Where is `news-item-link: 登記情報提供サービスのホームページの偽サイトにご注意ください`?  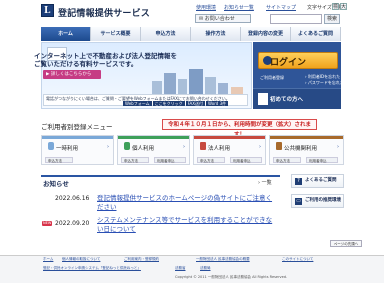 news-item-link: 登記情報提供サービスのホームページの偽サイトにご注意ください is located at coordinates (185, 203).